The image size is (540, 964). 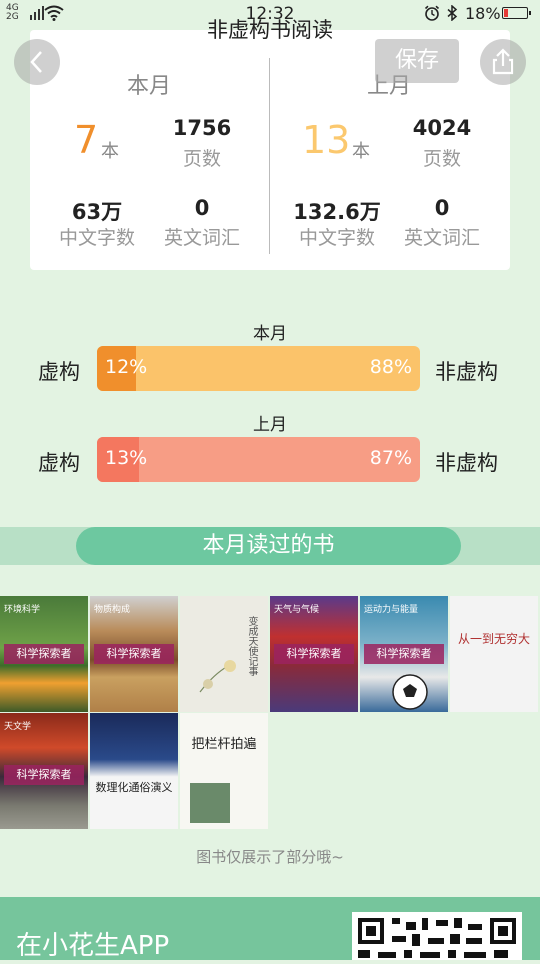 What do you see at coordinates (202, 128) in the screenshot?
I see `this-month-pages: 1756` at bounding box center [202, 128].